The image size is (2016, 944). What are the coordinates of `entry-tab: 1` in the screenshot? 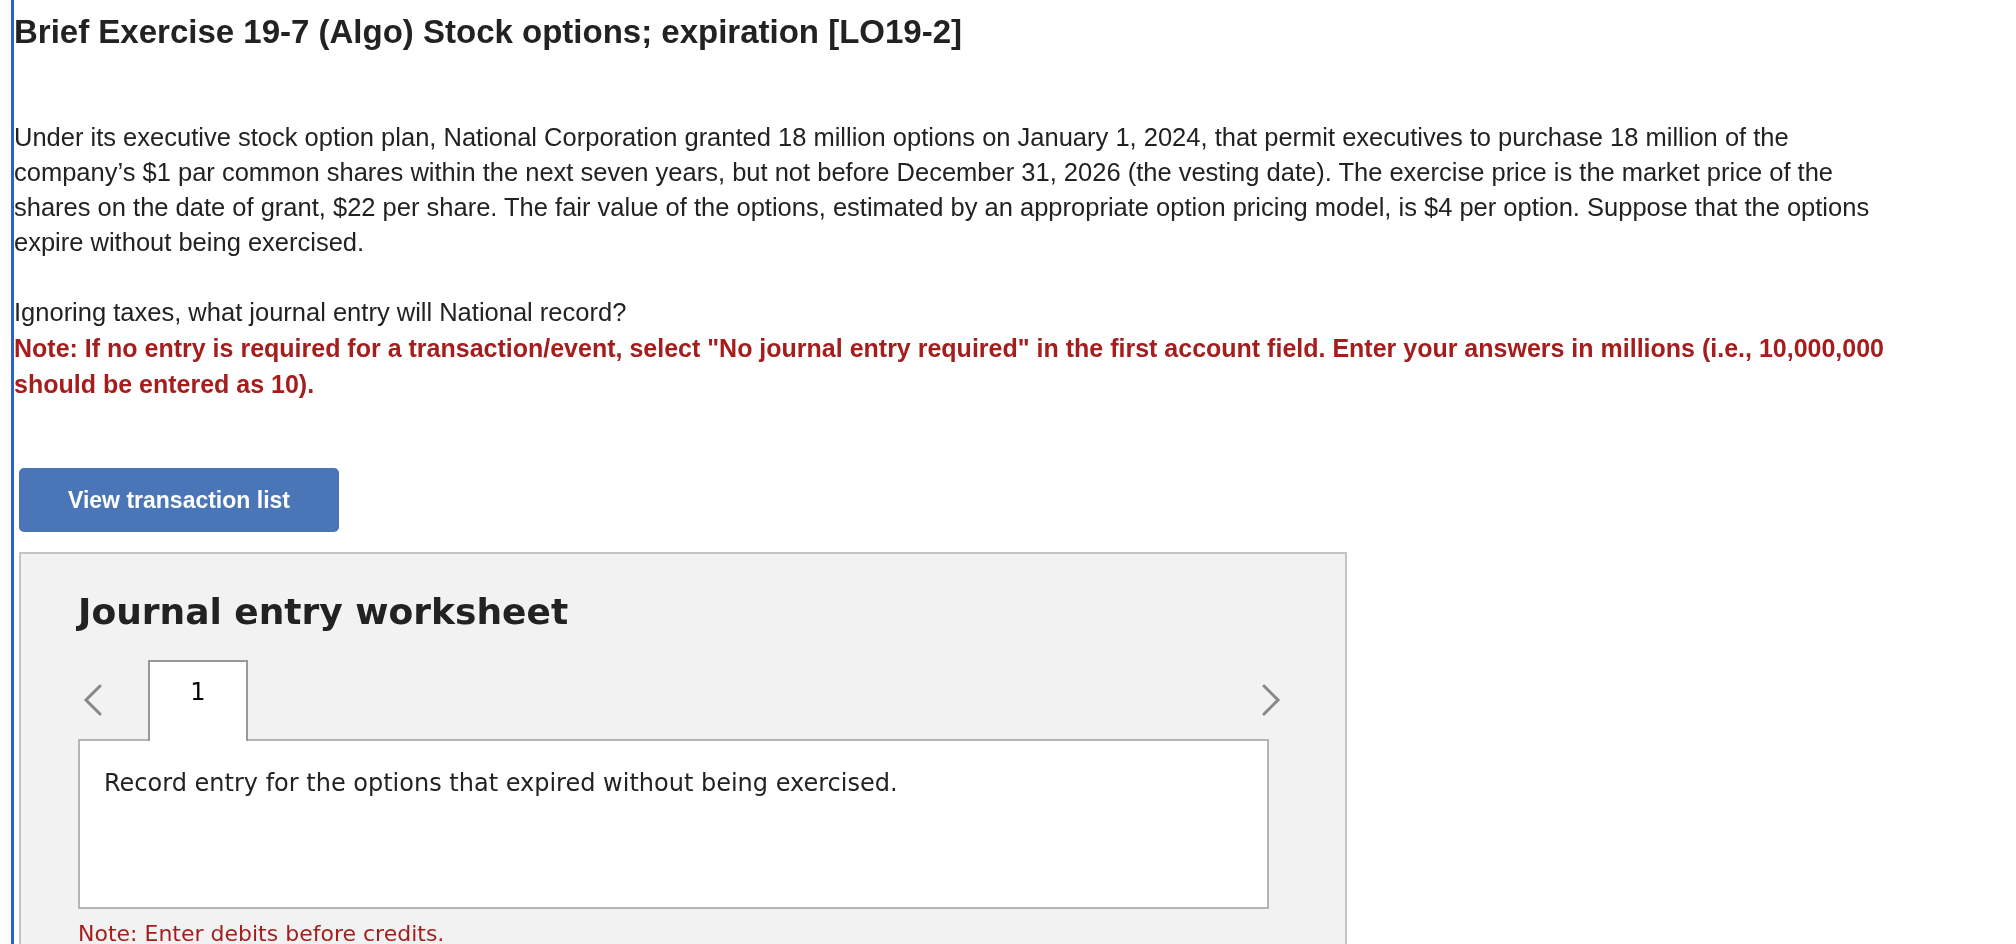 It's located at (198, 700).